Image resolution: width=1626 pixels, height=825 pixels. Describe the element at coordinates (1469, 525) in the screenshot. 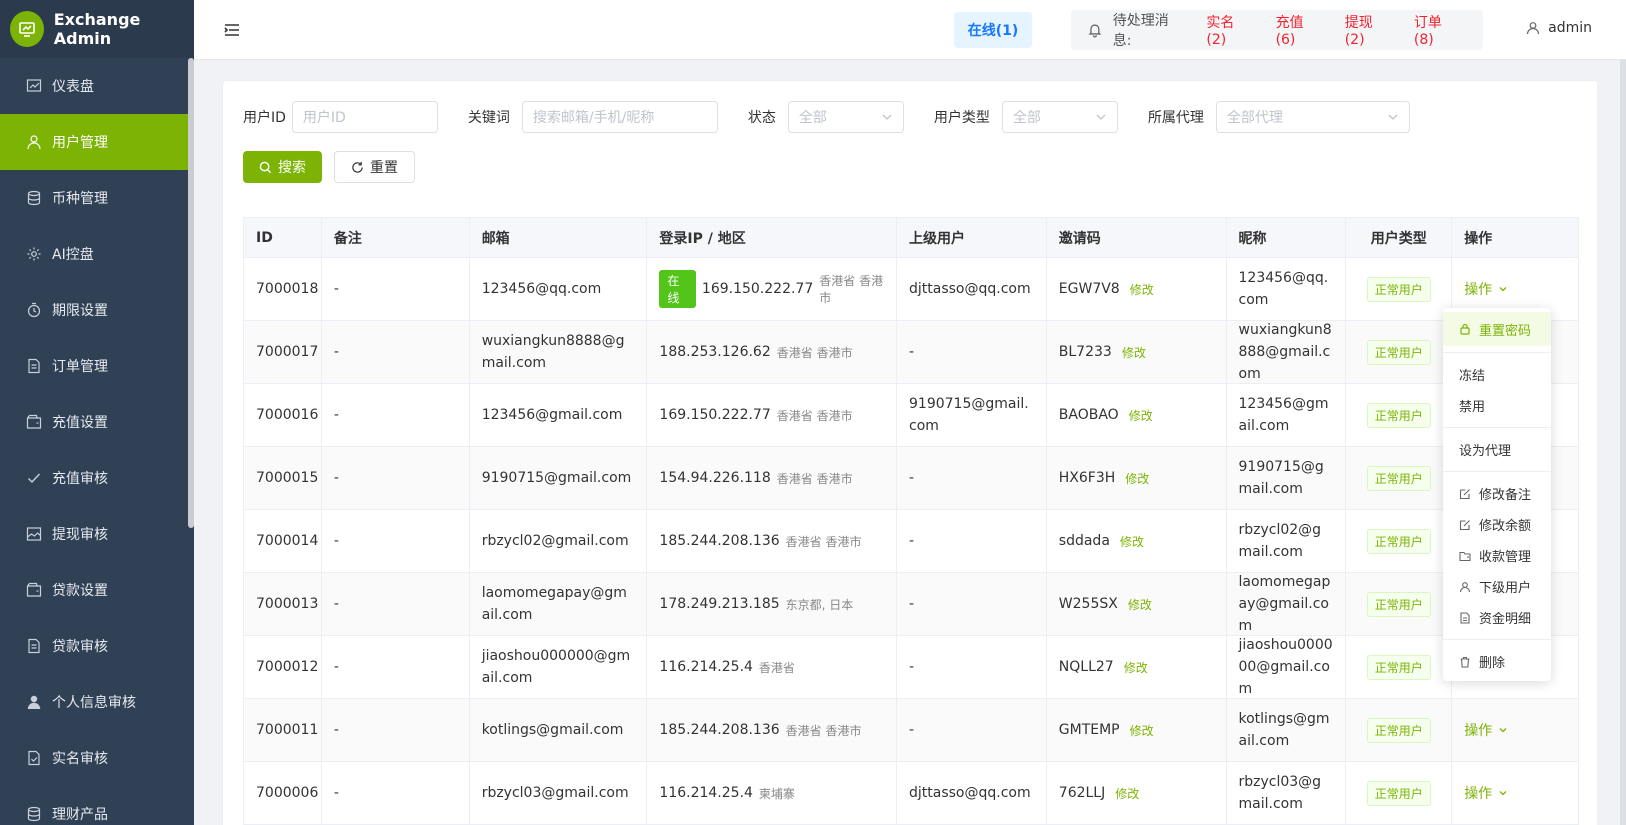

I see `edit-icon` at that location.